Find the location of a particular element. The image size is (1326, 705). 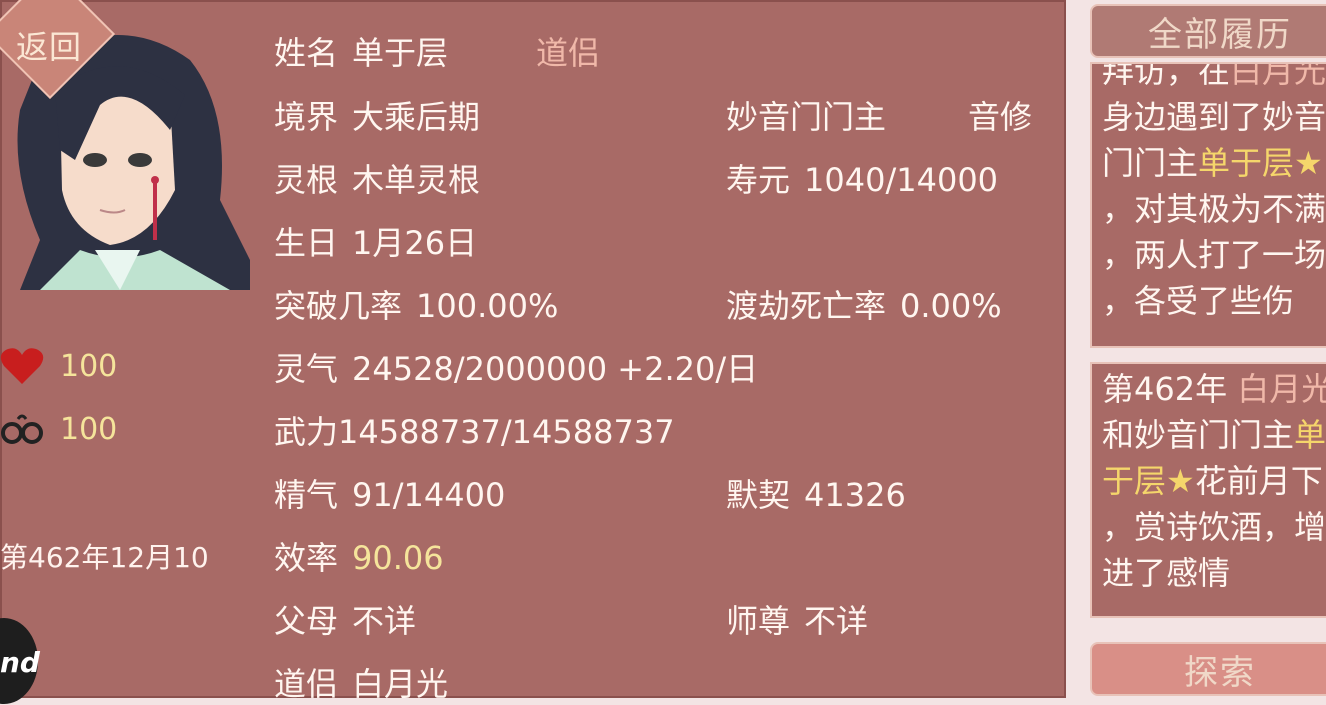

history-2-line4: ，赏诗饮酒，增 is located at coordinates (1214, 527).